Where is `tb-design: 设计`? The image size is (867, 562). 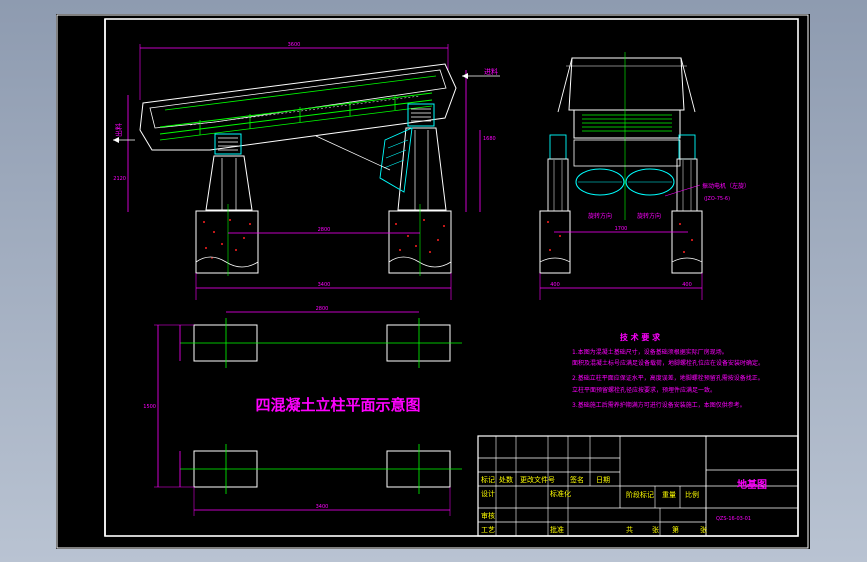
tb-design: 设计 is located at coordinates (488, 493).